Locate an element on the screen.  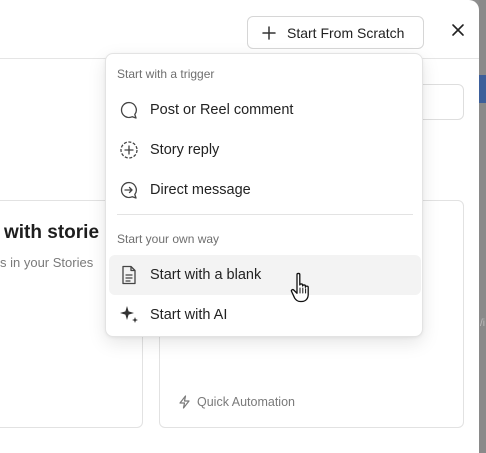
menu-item-post-comment: Post or Reel comment is located at coordinates (265, 110).